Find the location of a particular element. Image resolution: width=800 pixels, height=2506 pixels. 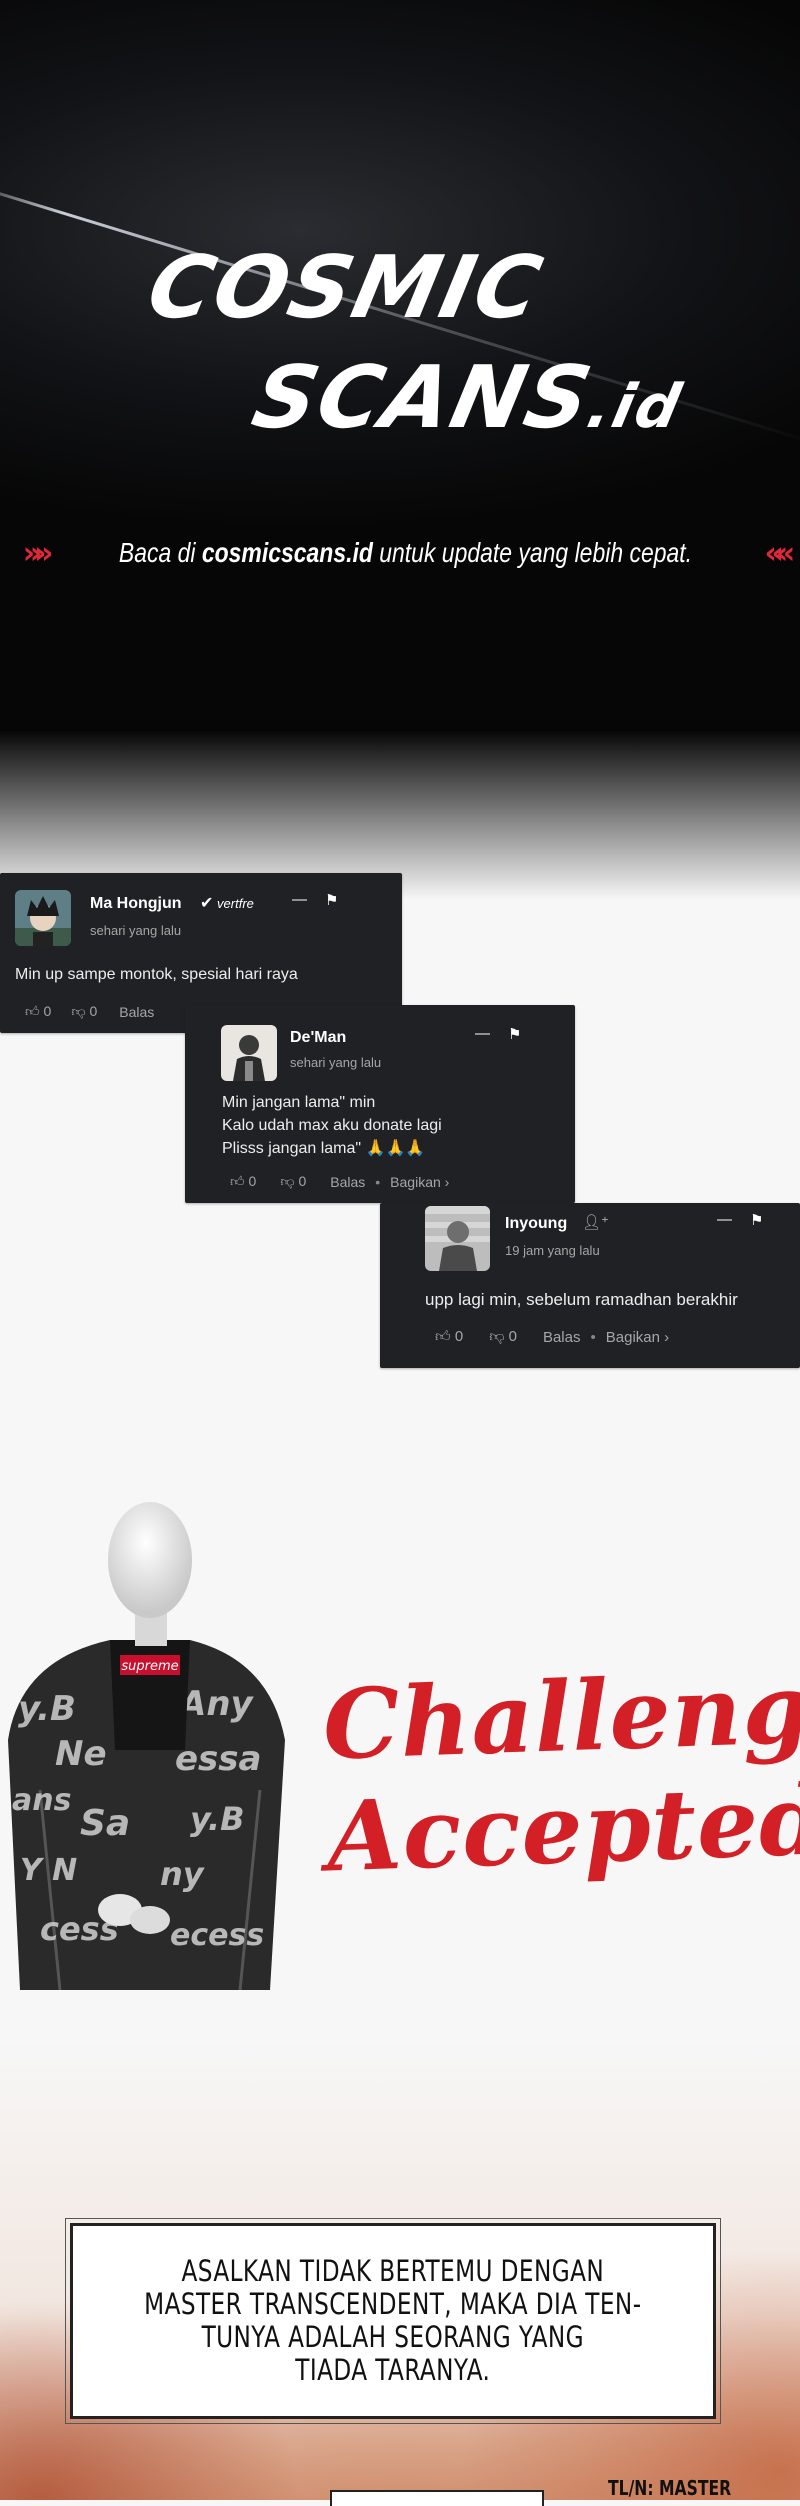

chevrons-left-icon: «« is located at coordinates (779, 553).